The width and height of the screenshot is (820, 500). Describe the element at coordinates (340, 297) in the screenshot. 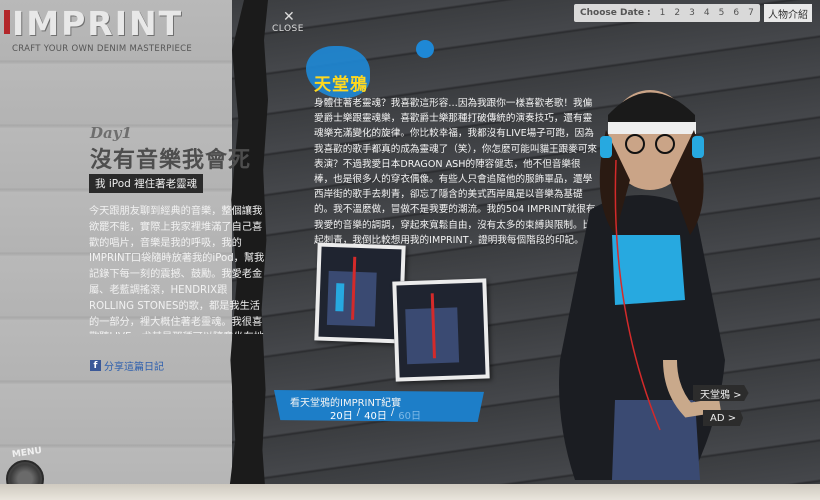

I see `photo-ipod` at that location.